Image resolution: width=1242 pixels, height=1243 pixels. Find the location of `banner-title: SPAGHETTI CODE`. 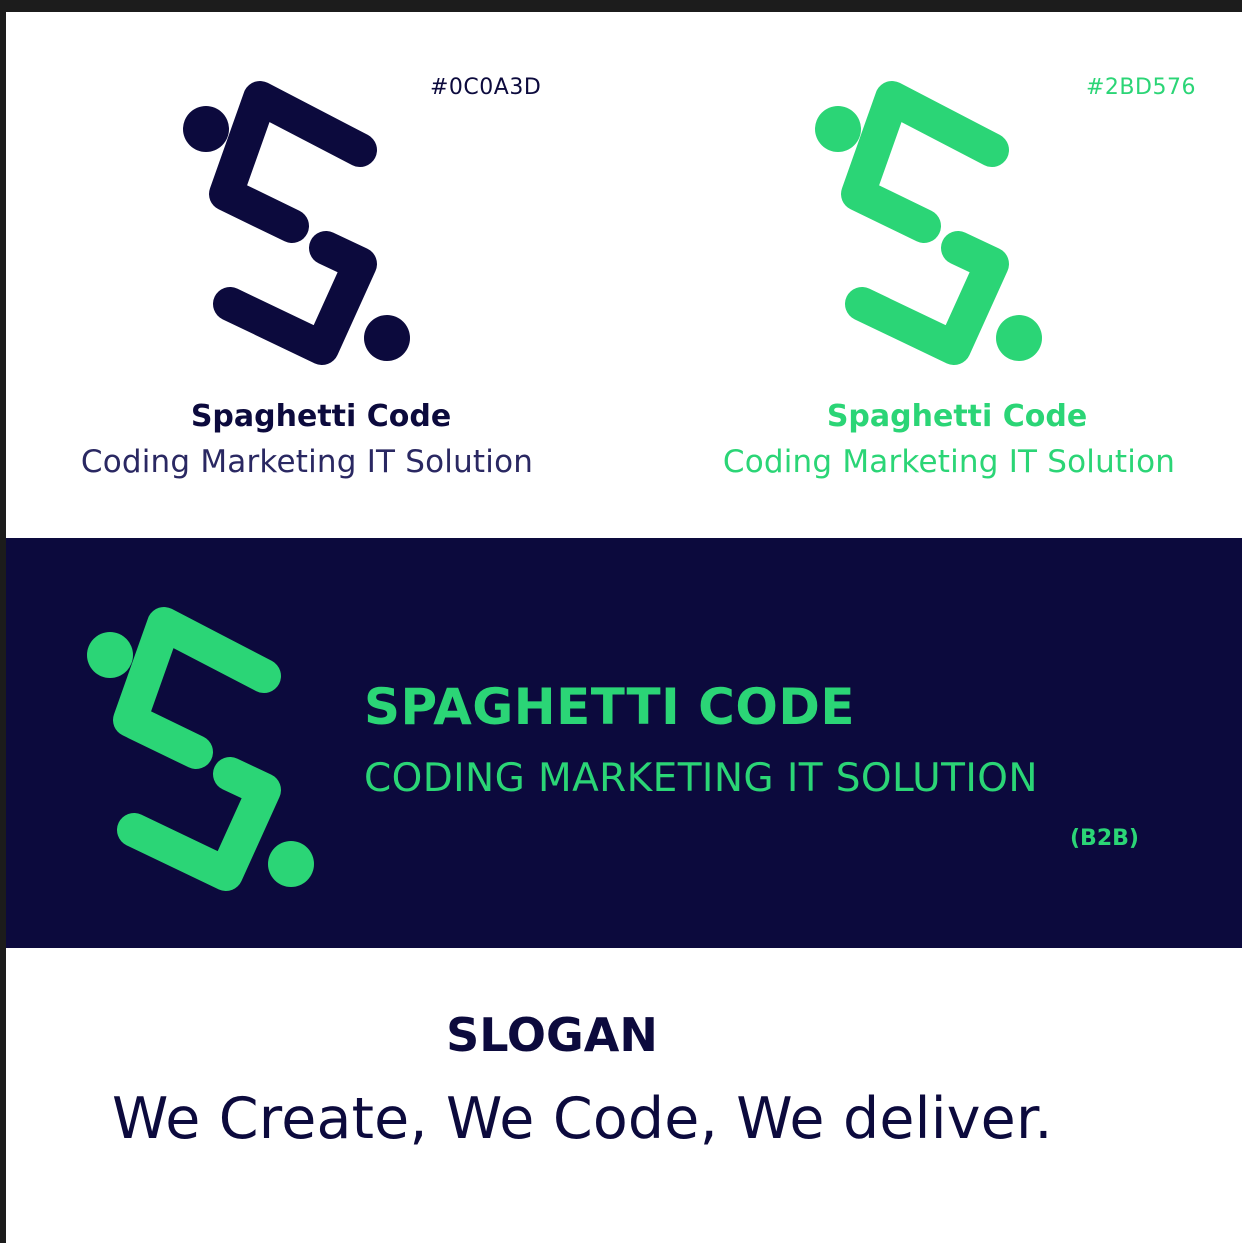

banner-title: SPAGHETTI CODE is located at coordinates (610, 707).